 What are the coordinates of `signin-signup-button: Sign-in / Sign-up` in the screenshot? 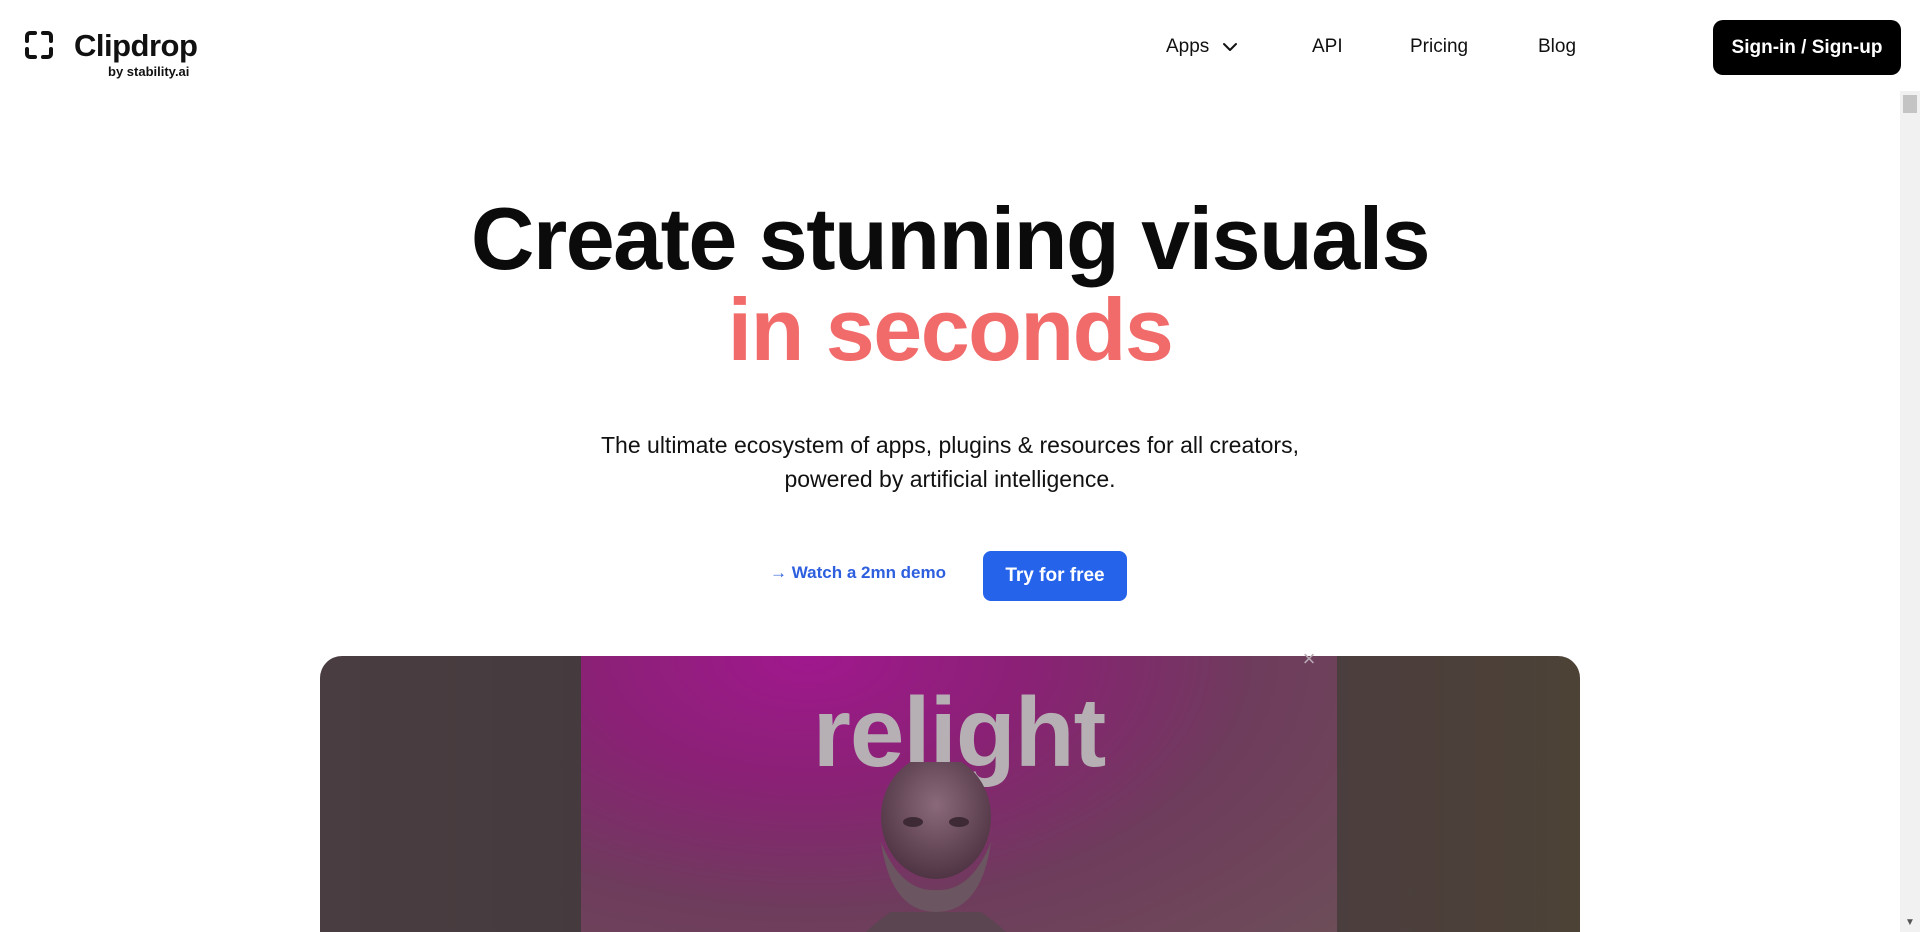 It's located at (1807, 47).